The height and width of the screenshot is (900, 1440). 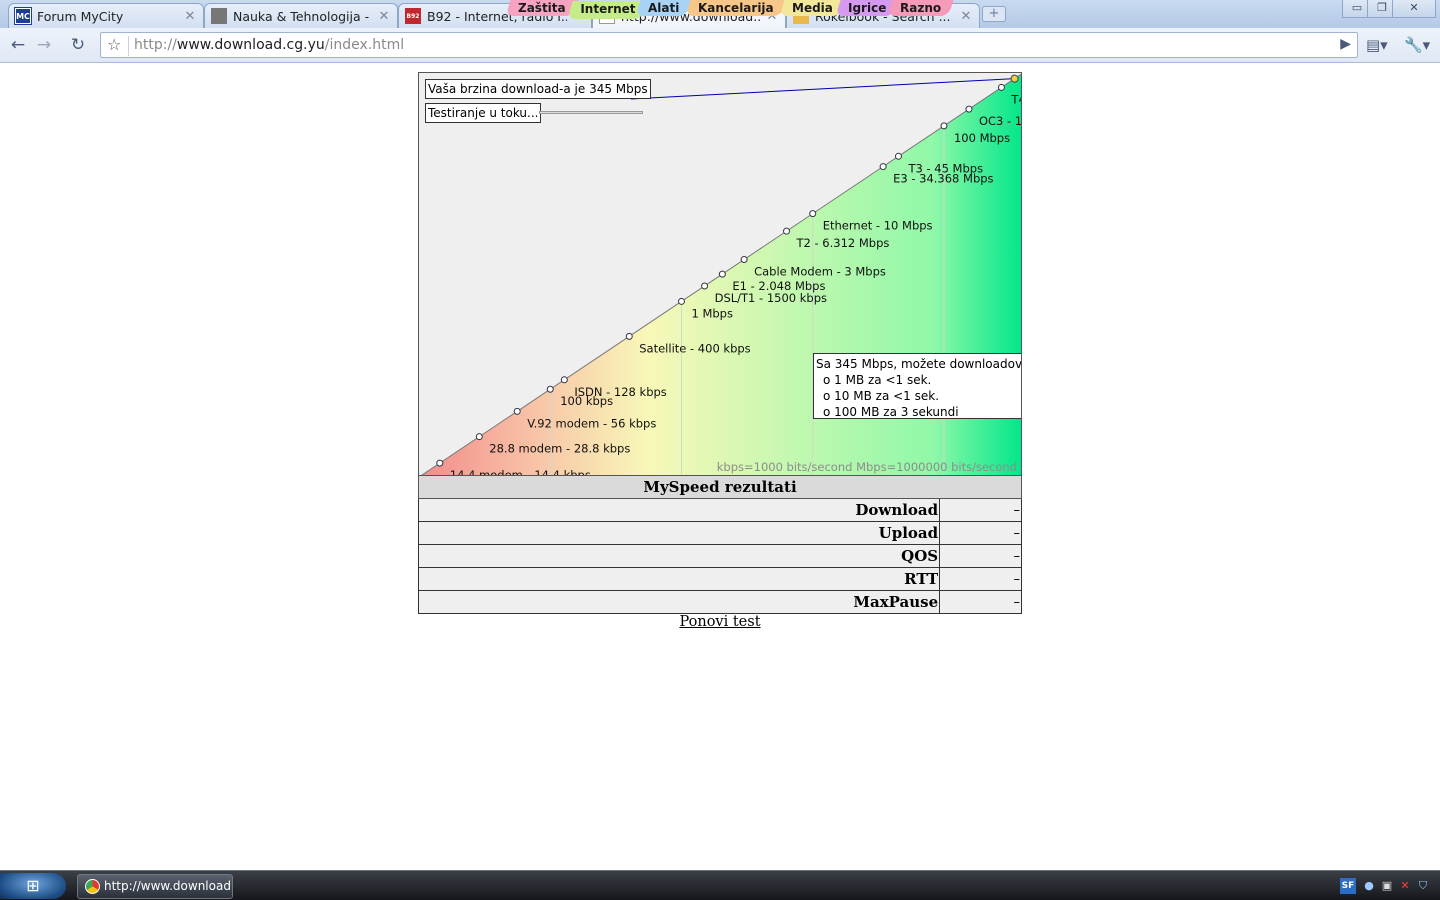 I want to click on url-text: http://www.download.cg.yu/index.html, so click(x=269, y=45).